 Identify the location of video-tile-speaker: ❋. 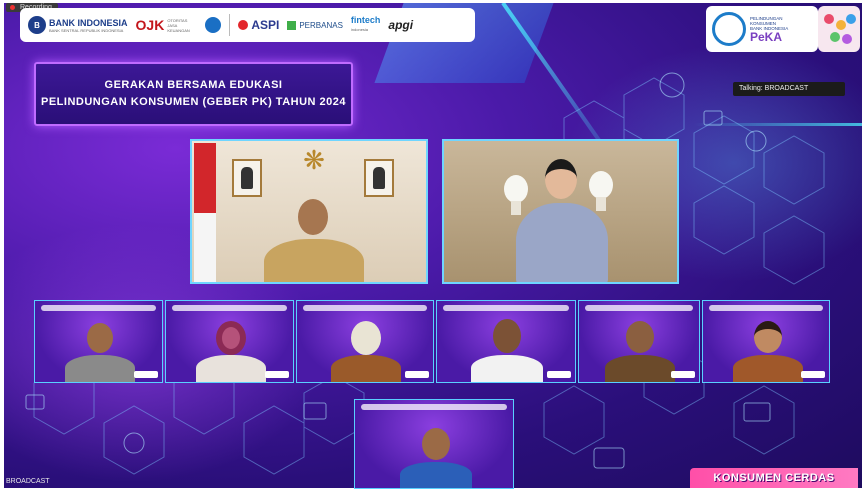
(309, 211).